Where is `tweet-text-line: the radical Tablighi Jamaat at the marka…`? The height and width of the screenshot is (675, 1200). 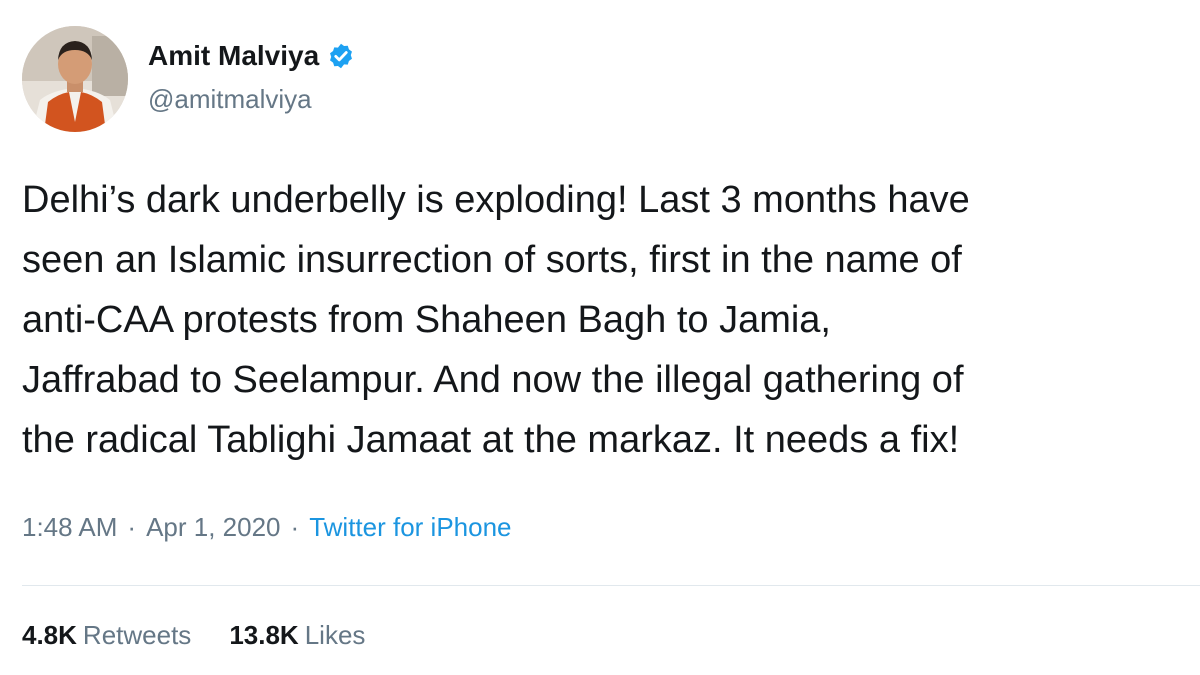 tweet-text-line: the radical Tablighi Jamaat at the marka… is located at coordinates (491, 440).